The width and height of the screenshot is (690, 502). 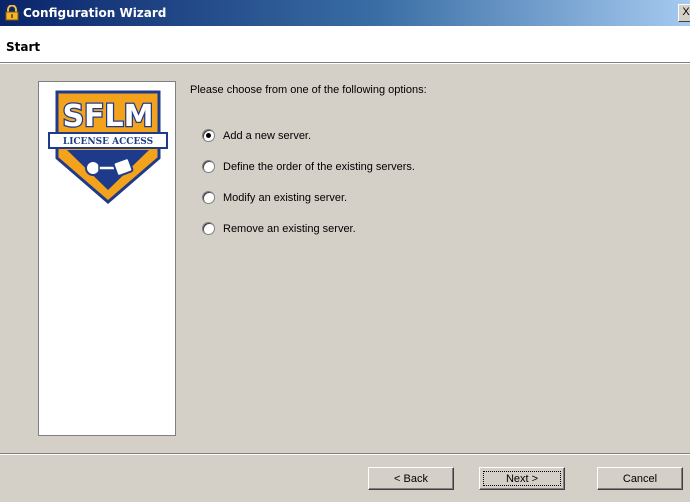 I want to click on option-add-new-server: Add a new server., so click(x=308, y=135).